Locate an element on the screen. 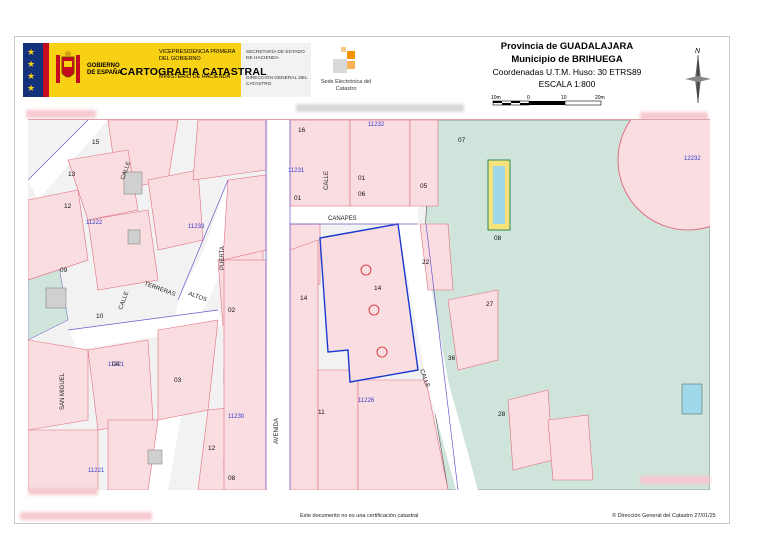 This screenshot has width=766, height=556. secretaria-label: SECRETARÍA DE ESTADO DE HACIENDA is located at coordinates (275, 55).